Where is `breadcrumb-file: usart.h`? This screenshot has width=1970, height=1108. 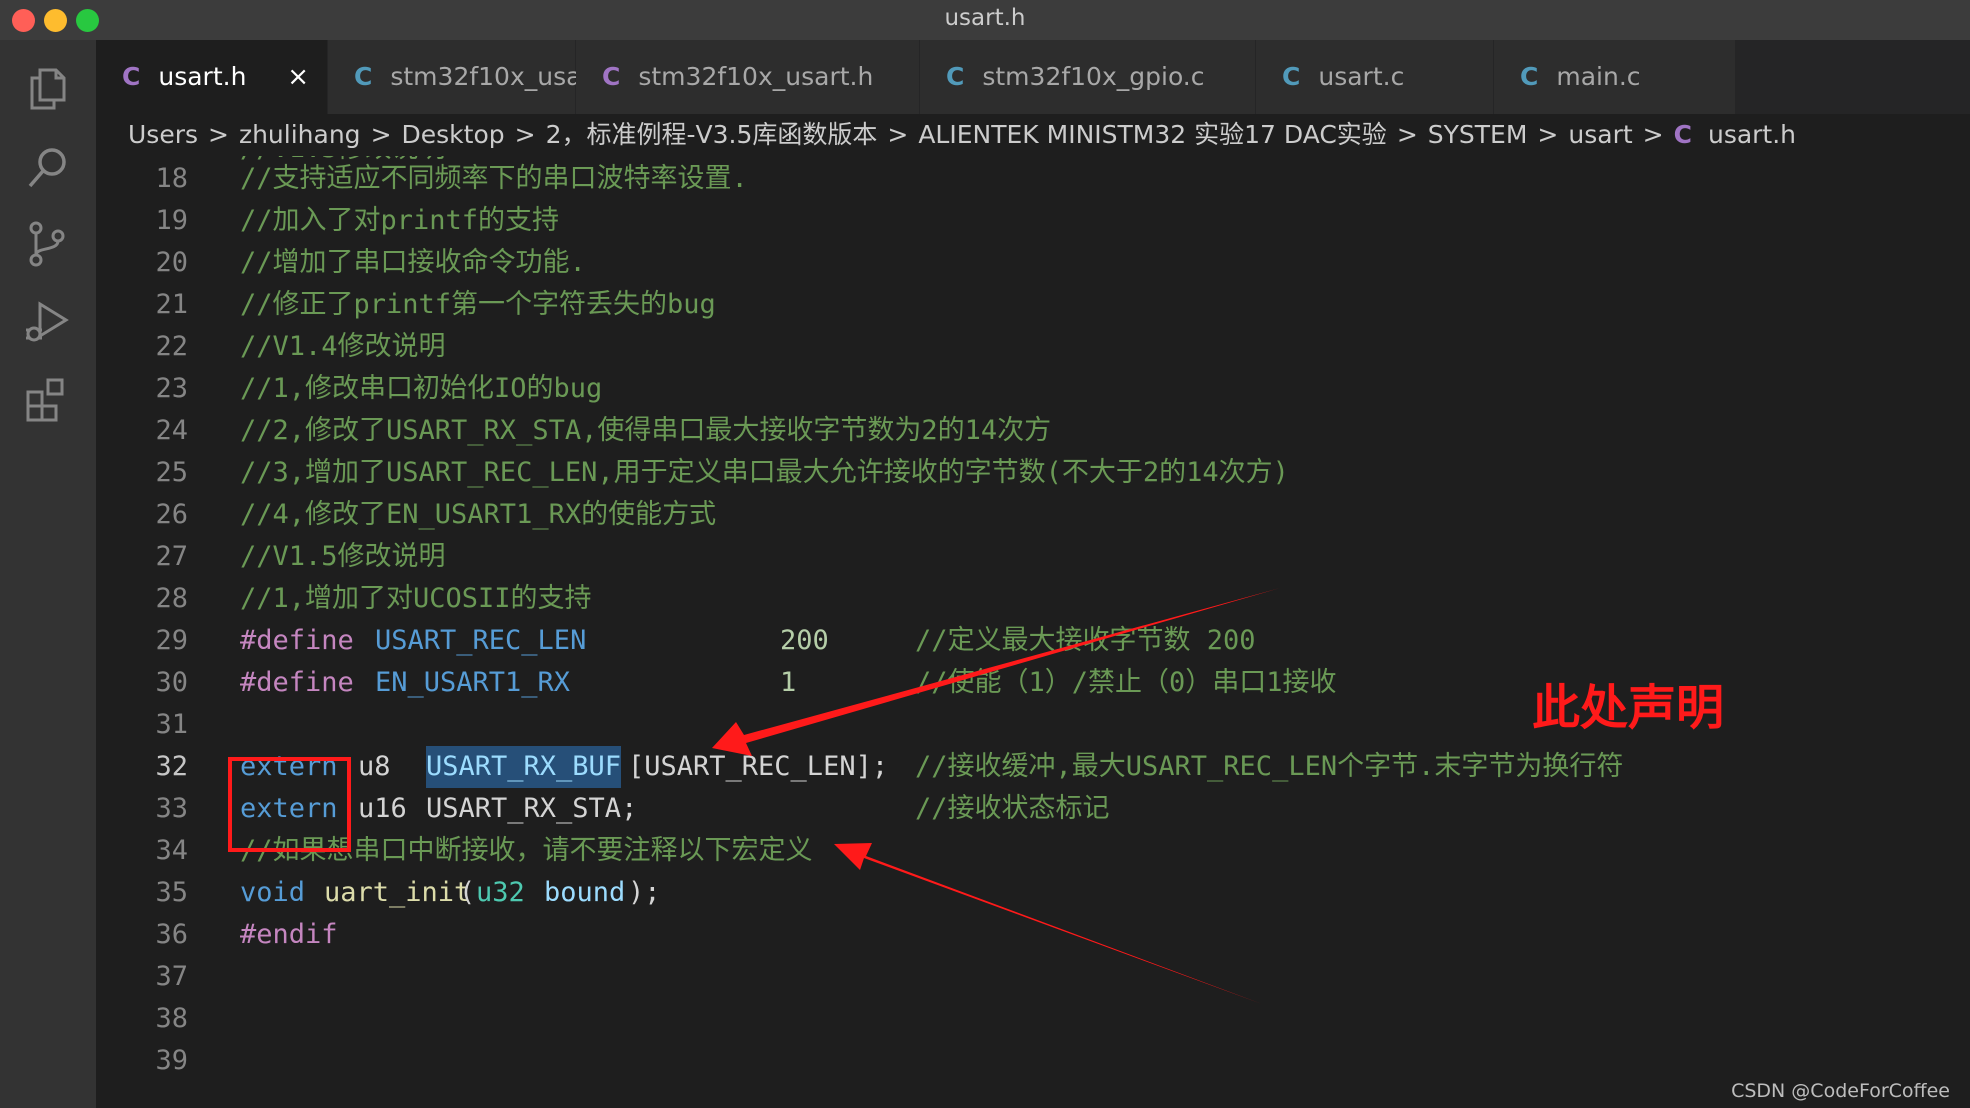
breadcrumb-file: usart.h is located at coordinates (1752, 134).